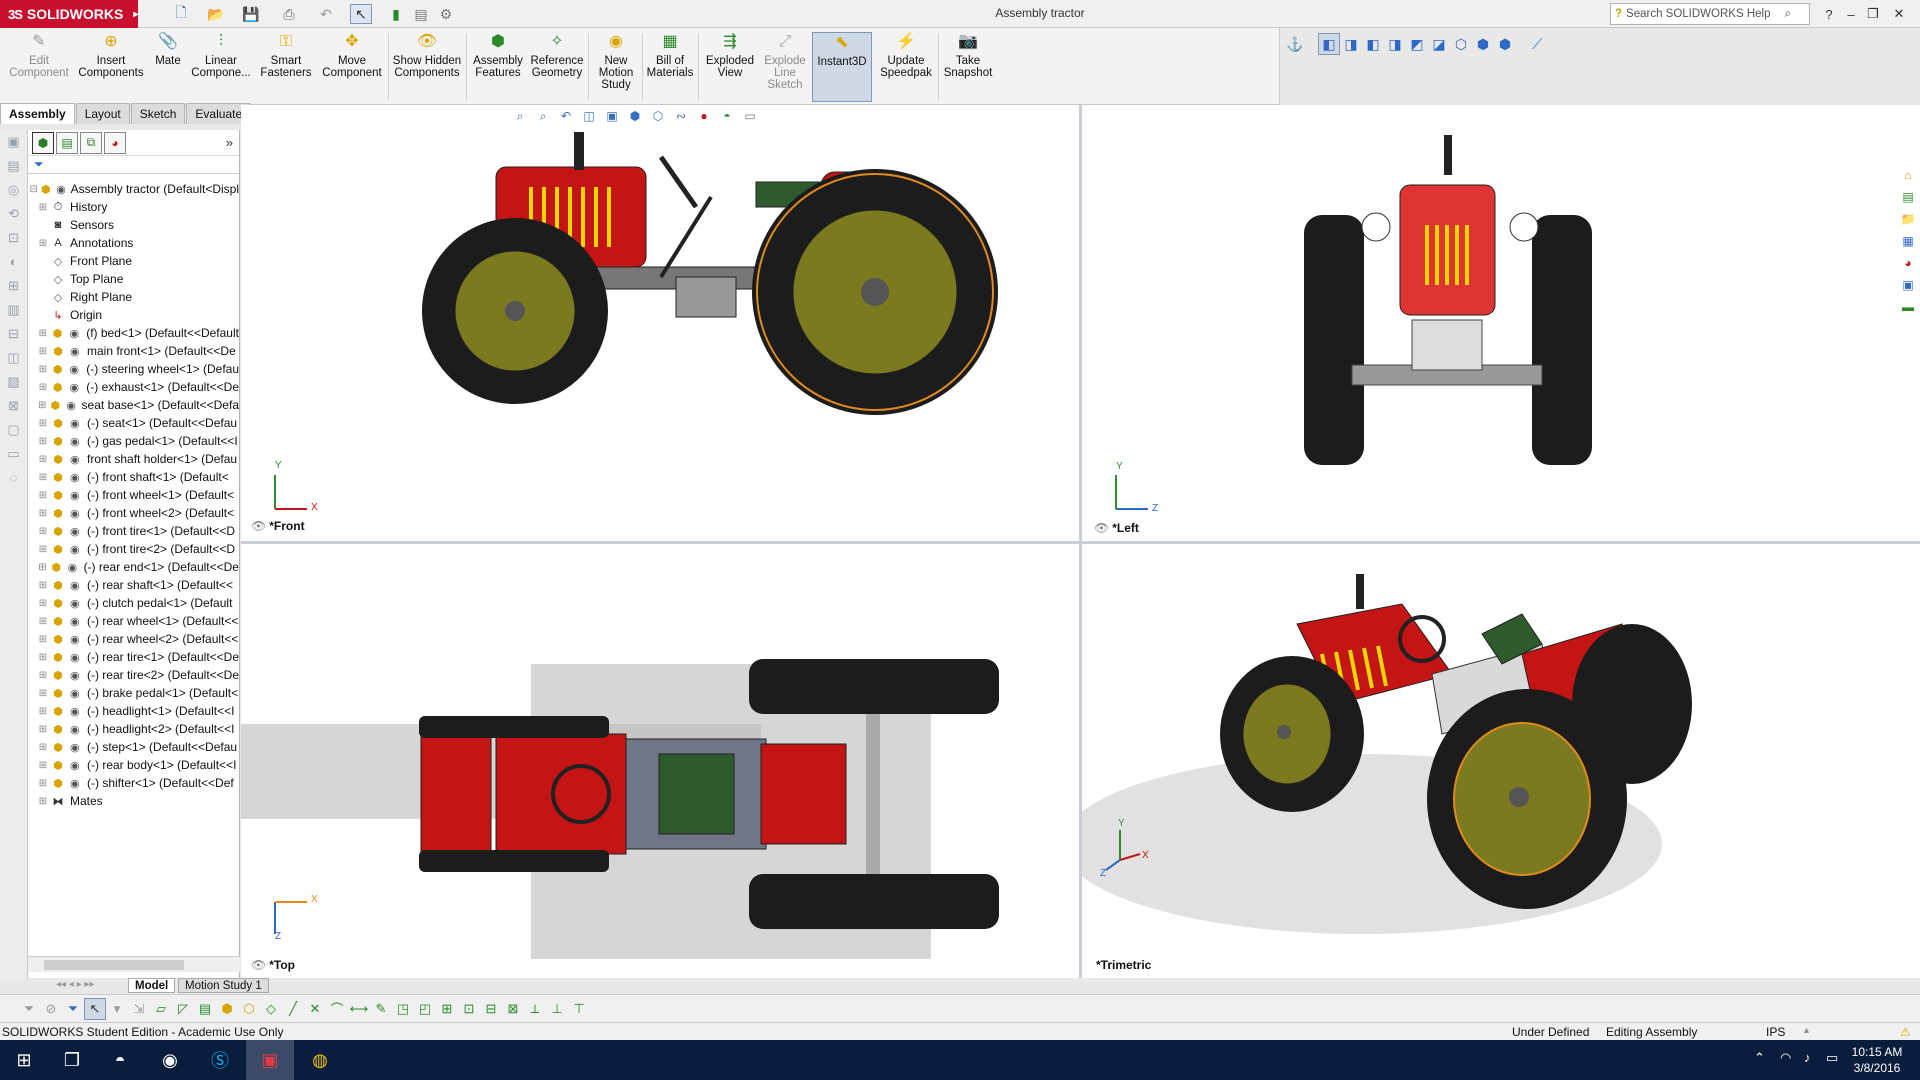 The image size is (1920, 1080). What do you see at coordinates (361, 14) in the screenshot?
I see `select-icon: ↖` at bounding box center [361, 14].